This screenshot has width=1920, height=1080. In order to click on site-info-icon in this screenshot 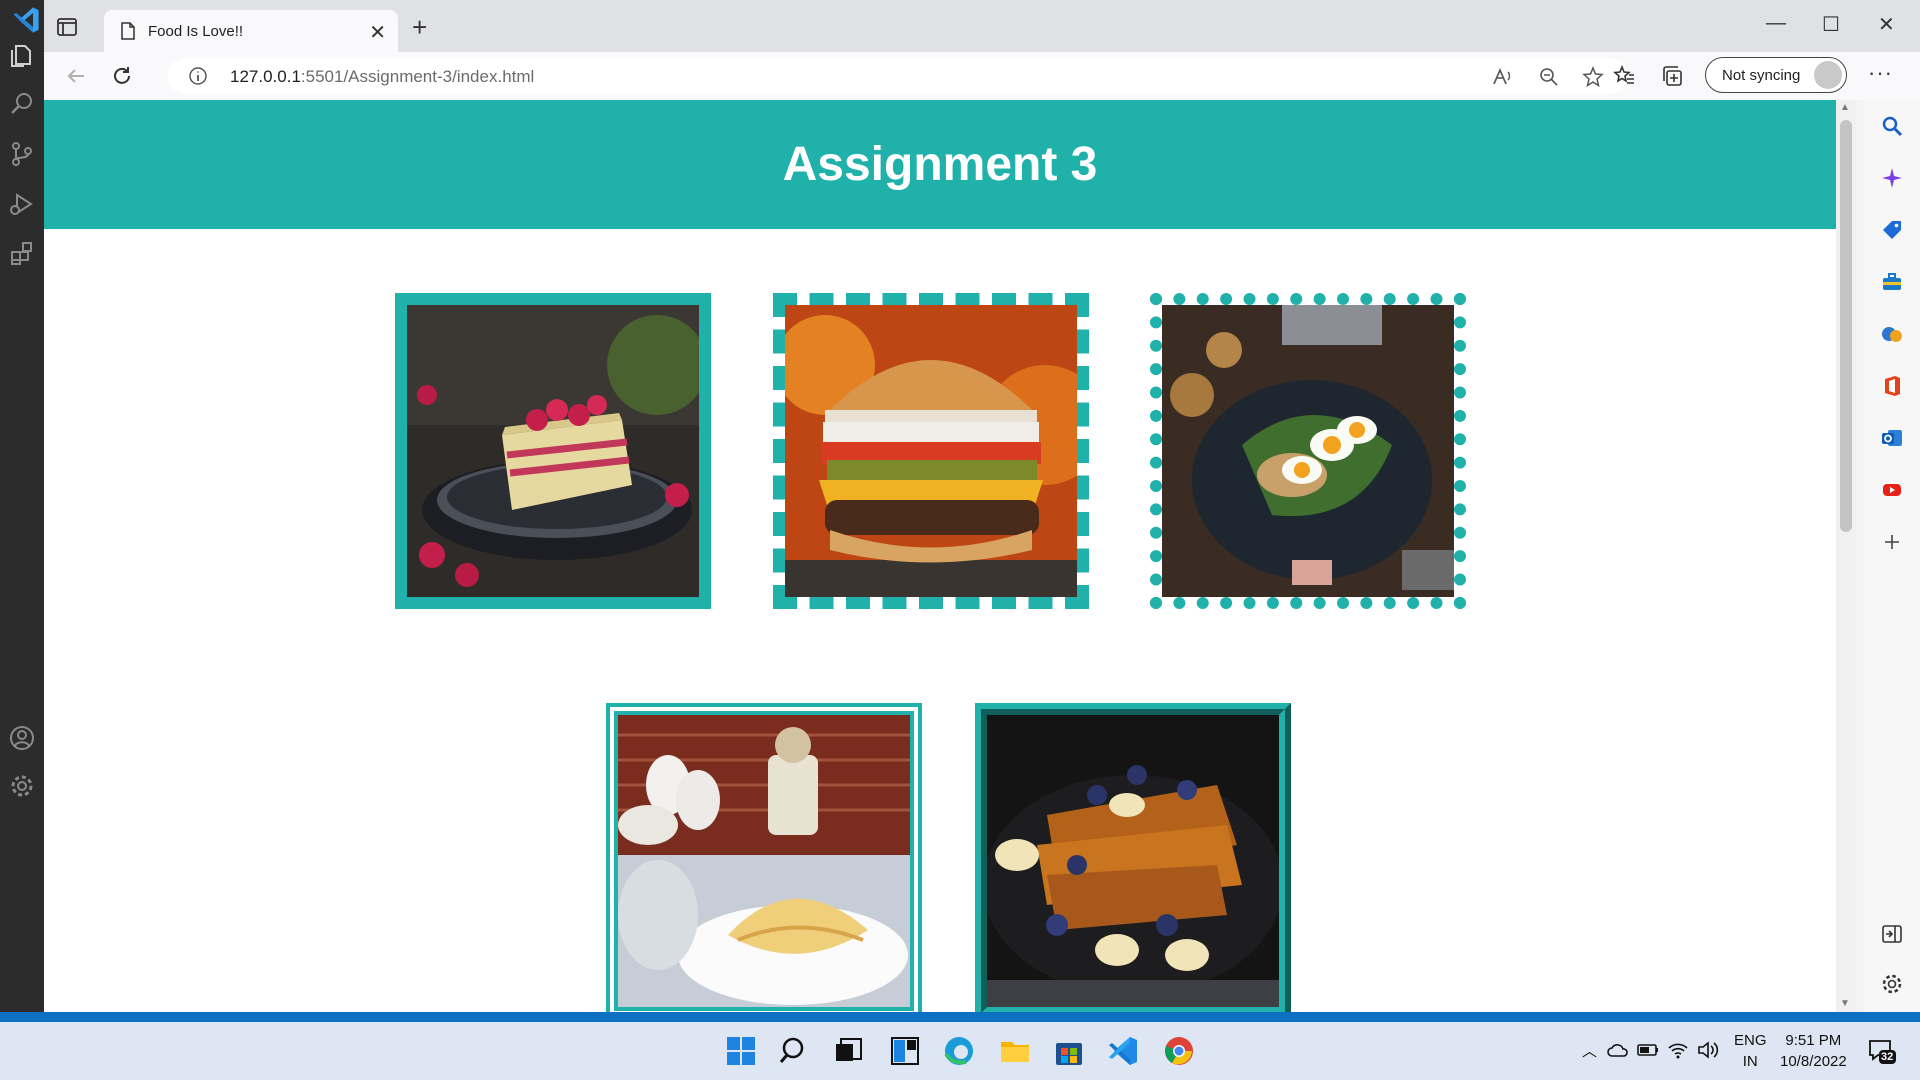, I will do `click(198, 76)`.